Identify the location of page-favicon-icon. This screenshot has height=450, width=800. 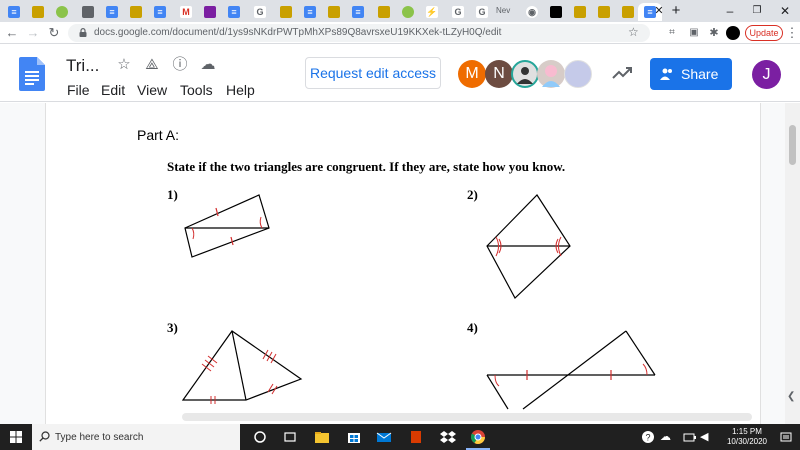
(88, 12).